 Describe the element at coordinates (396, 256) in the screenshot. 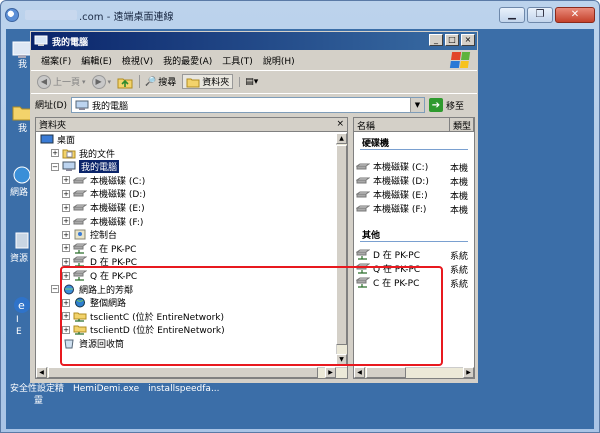

I see `item-name: D 在 PK-PC` at that location.